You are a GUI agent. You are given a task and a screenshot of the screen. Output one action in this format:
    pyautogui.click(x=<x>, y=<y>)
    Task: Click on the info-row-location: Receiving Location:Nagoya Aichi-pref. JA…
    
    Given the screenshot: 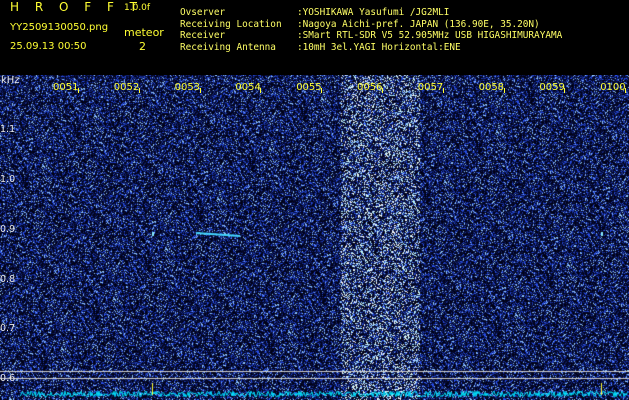 What is the action you would take?
    pyautogui.click(x=360, y=24)
    